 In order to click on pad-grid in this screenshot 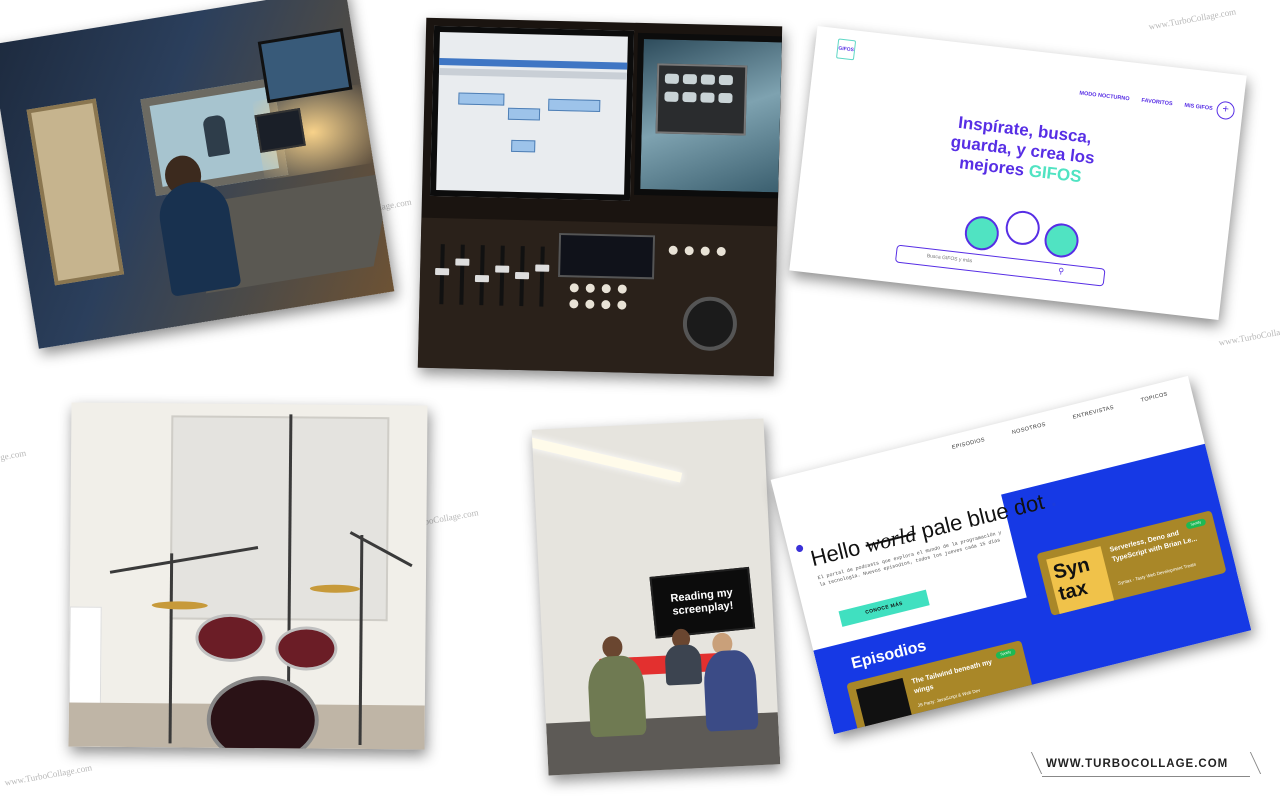, I will do `click(607, 256)`.